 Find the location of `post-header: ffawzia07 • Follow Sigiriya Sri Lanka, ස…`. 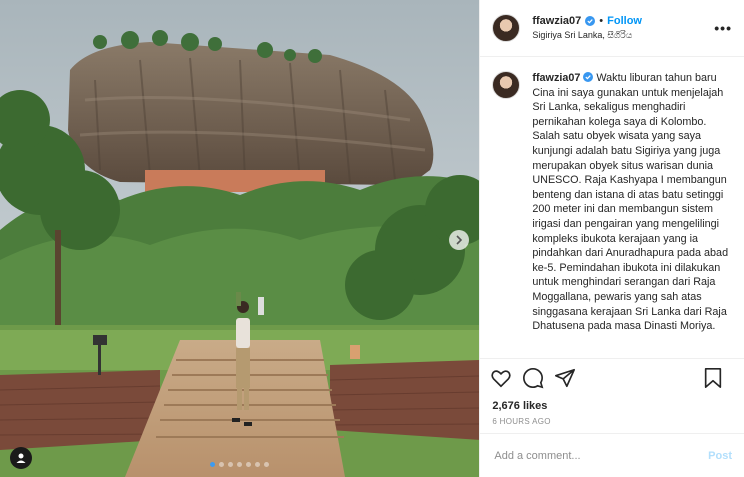

post-header: ffawzia07 • Follow Sigiriya Sri Lanka, ස… is located at coordinates (612, 28).